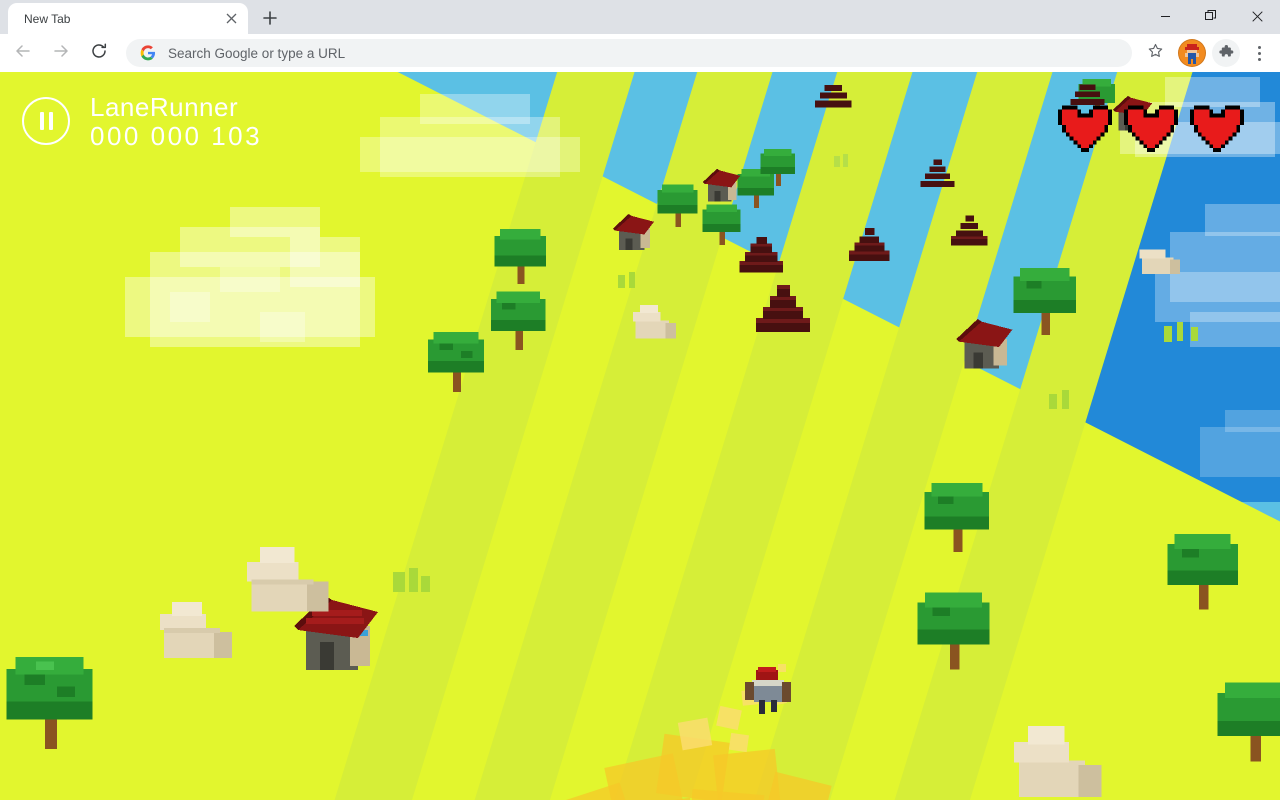  I want to click on omnibox: Search Google or type a URL, so click(629, 53).